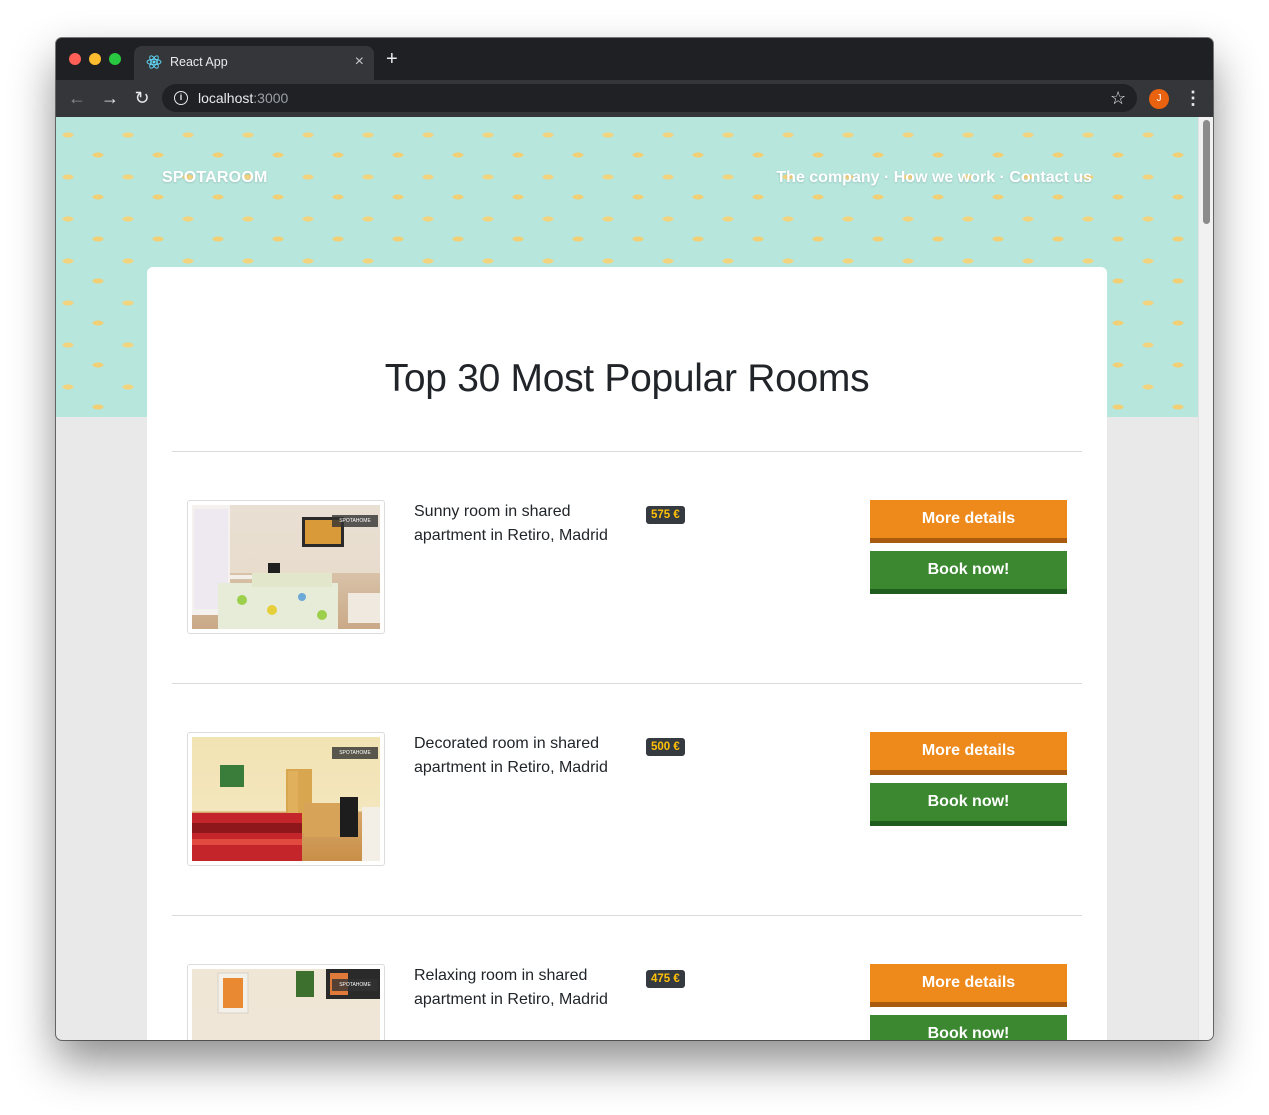 This screenshot has width=1269, height=1115. Describe the element at coordinates (254, 63) in the screenshot. I see `tab-react-app: React App ×` at that location.